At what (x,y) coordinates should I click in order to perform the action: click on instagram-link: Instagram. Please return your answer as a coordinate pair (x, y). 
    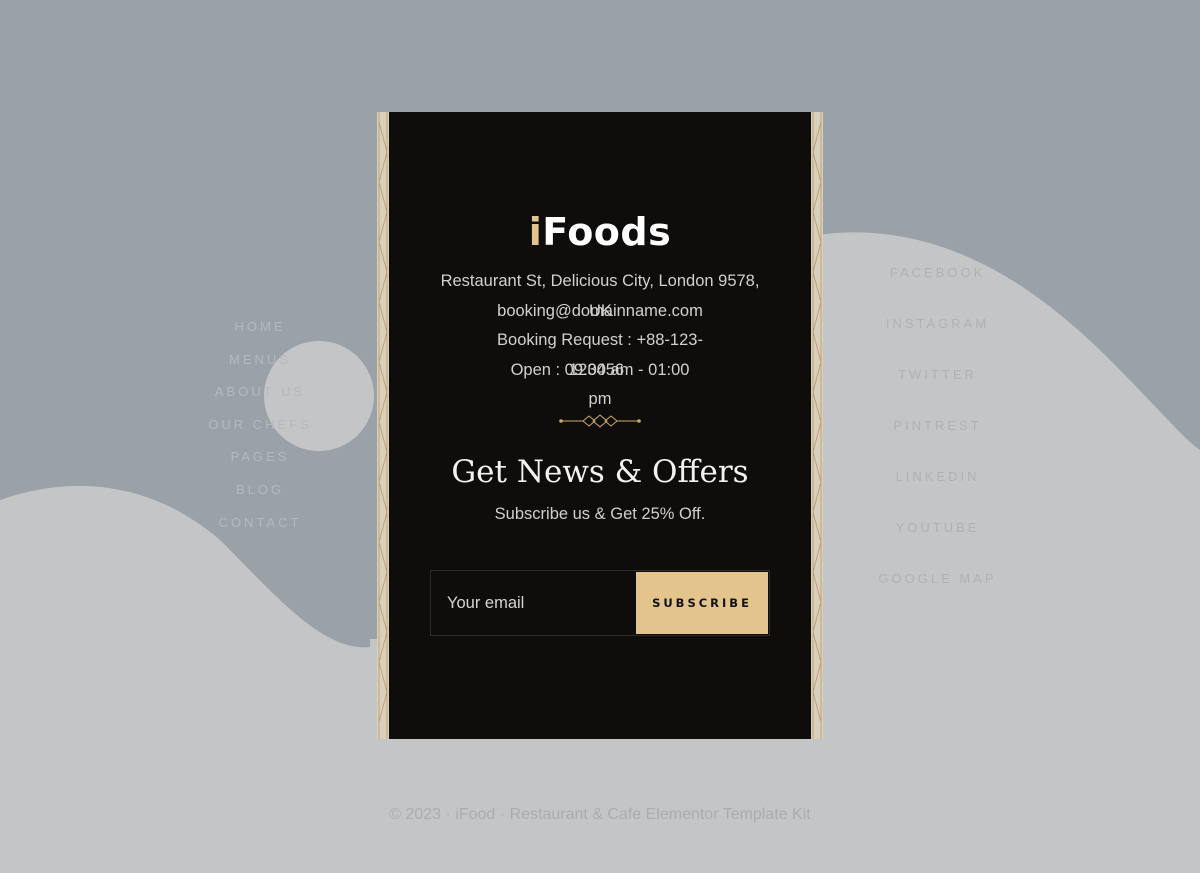
    Looking at the image, I should click on (937, 338).